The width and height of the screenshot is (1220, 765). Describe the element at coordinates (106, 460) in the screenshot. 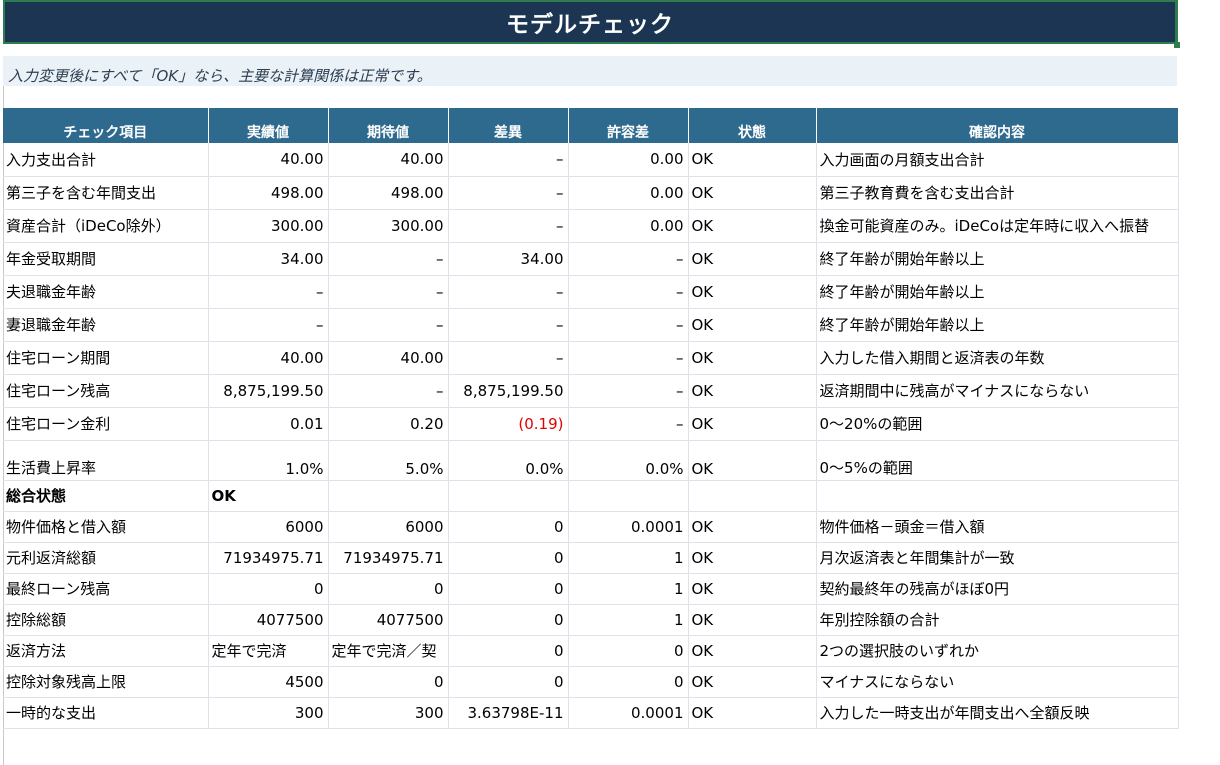

I see `cell-check-item: 生活費上昇率` at that location.